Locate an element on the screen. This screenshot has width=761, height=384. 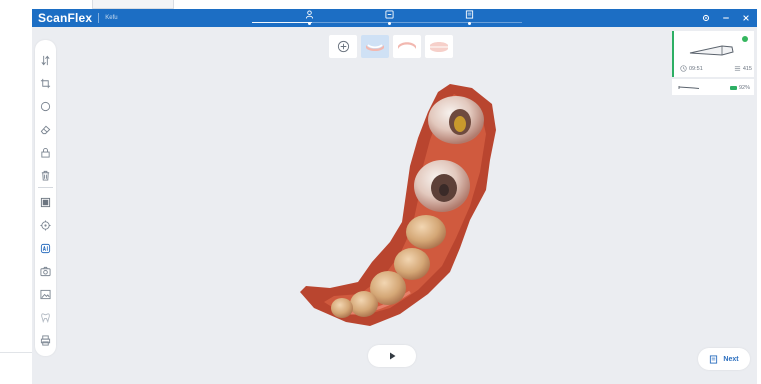
scan-time: 09:51 is located at coordinates (691, 68).